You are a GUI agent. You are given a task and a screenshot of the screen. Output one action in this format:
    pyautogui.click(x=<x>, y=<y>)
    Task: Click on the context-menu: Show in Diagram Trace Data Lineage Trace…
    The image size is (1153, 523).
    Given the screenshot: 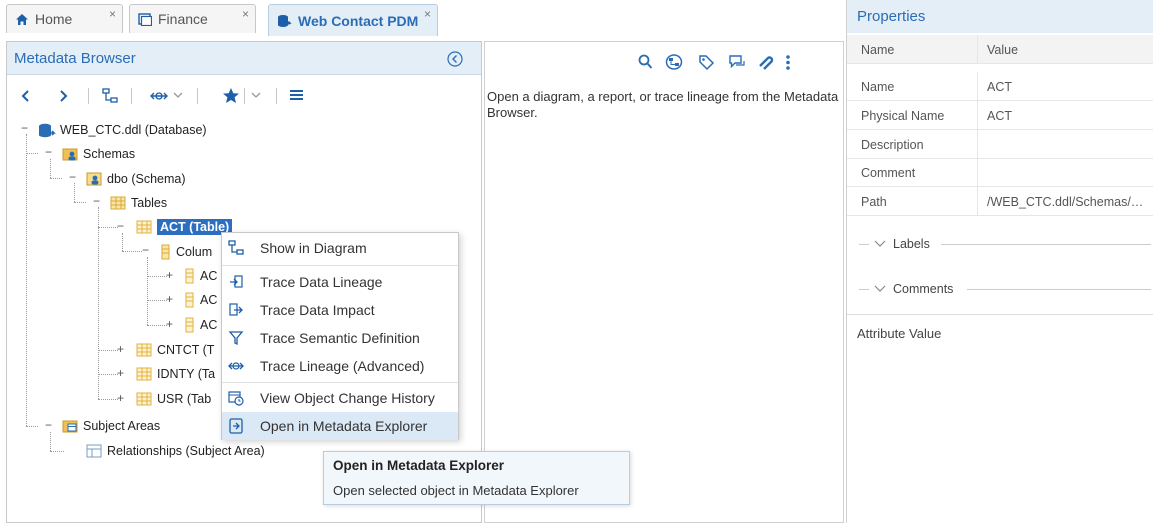 What is the action you would take?
    pyautogui.click(x=340, y=336)
    